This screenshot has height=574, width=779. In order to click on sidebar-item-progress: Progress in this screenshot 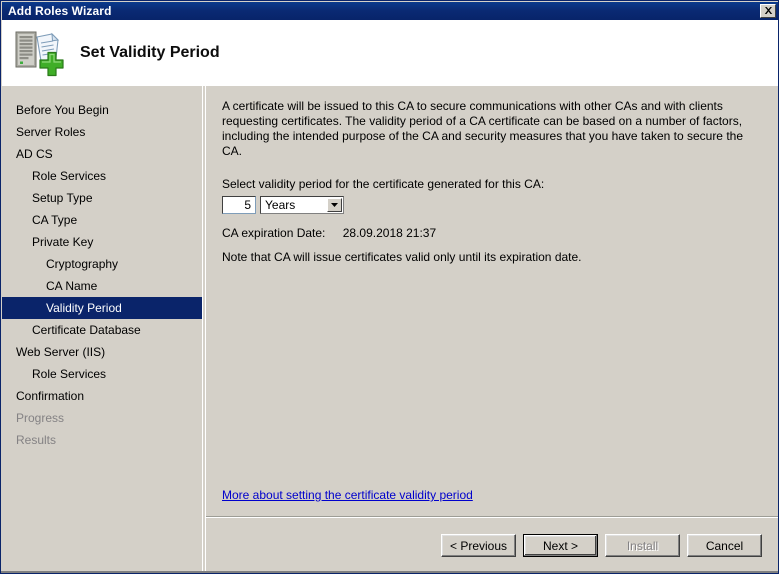, I will do `click(40, 418)`.